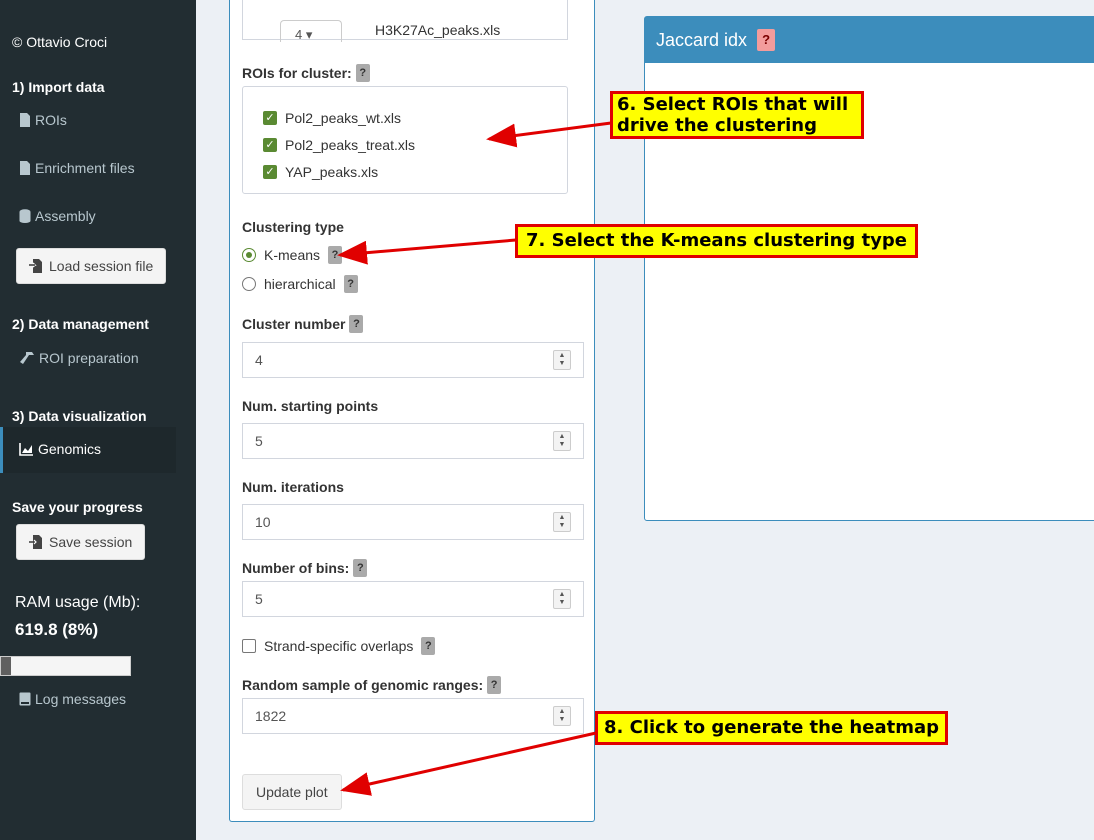 Image resolution: width=1094 pixels, height=840 pixels. Describe the element at coordinates (733, 104) in the screenshot. I see `annotation-step-6-line1: 6. Select ROIs that will` at that location.